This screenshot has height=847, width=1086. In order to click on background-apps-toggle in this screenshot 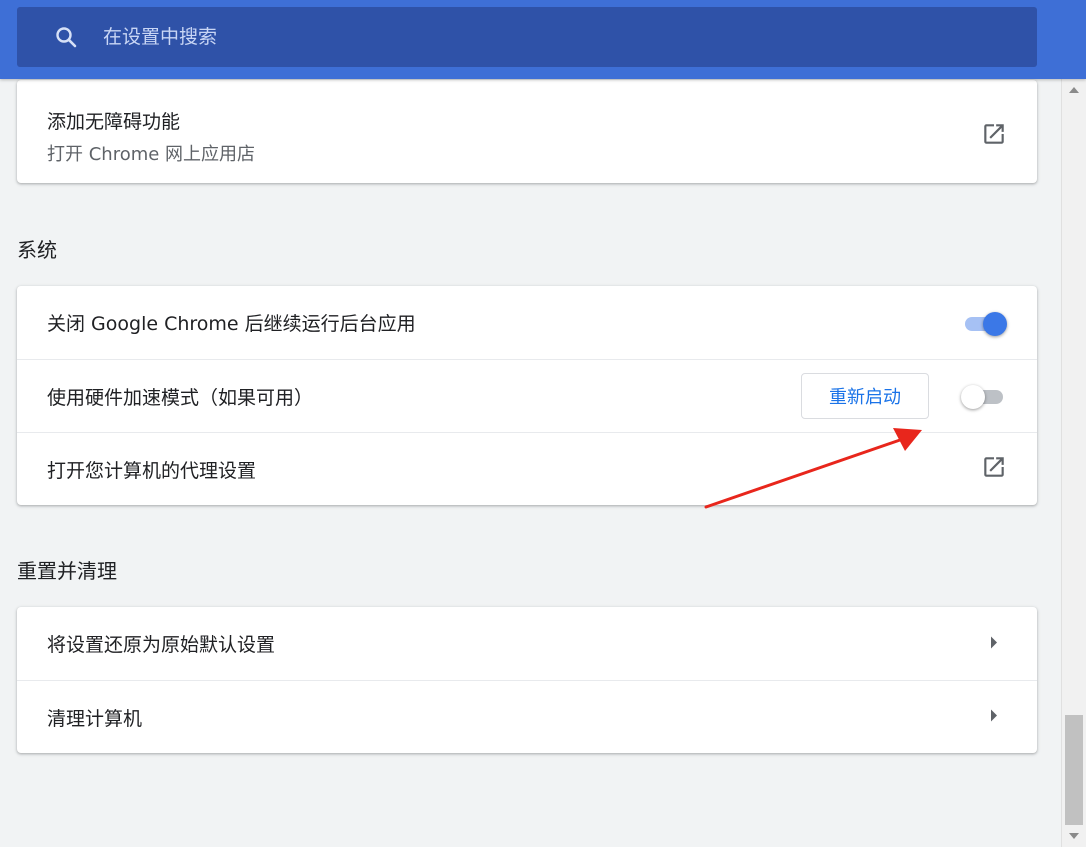, I will do `click(984, 323)`.